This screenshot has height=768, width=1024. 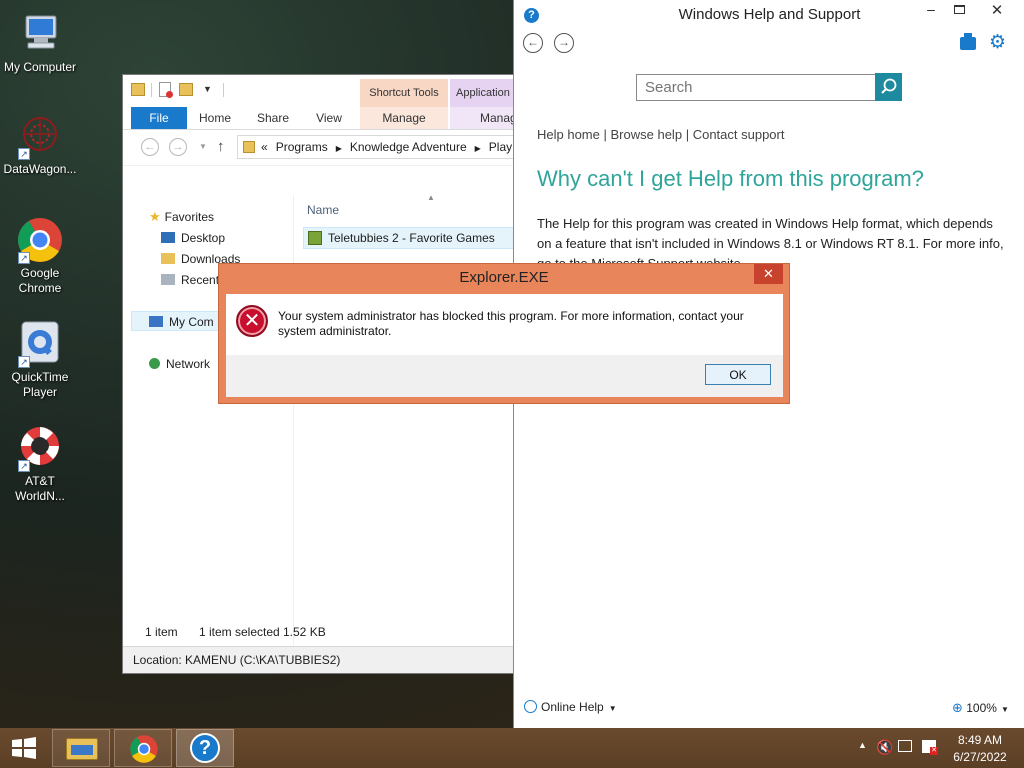 I want to click on search-button, so click(x=888, y=87).